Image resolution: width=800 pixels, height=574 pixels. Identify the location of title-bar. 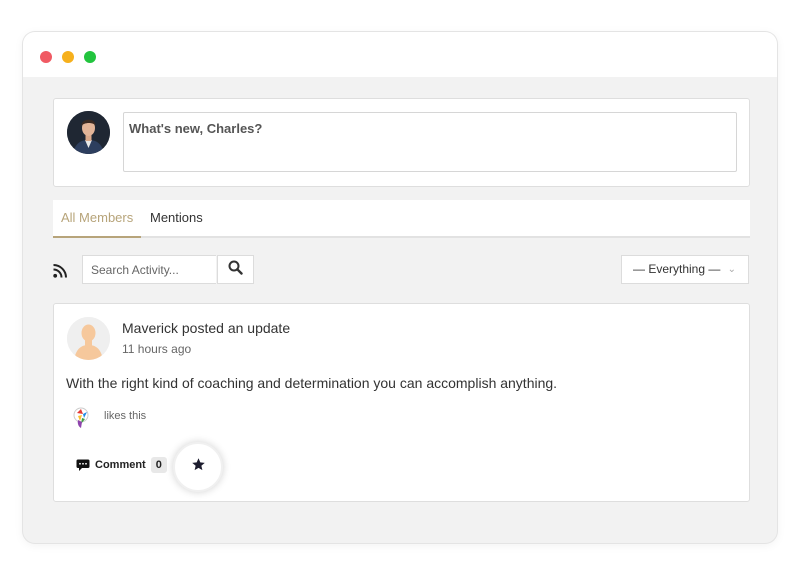
(400, 54).